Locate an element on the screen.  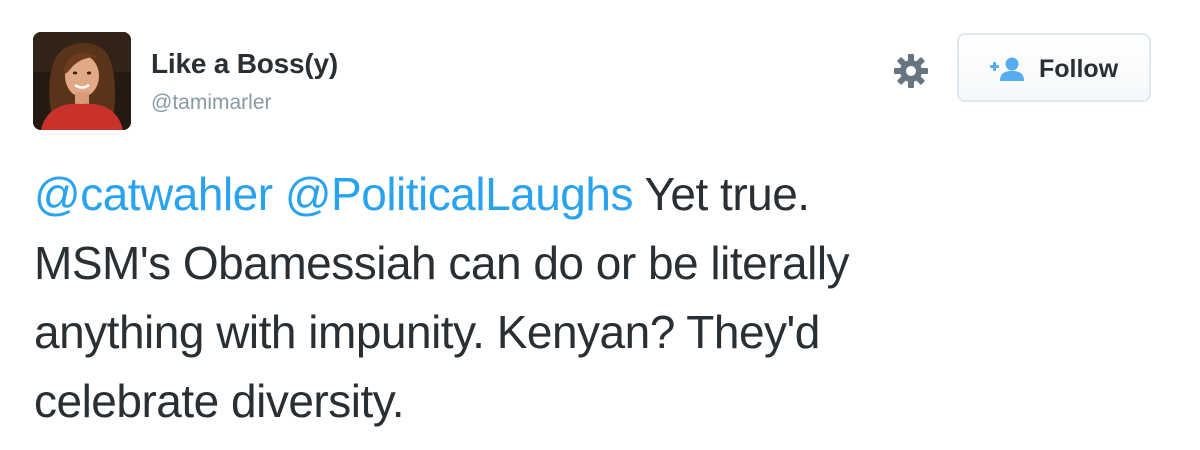
mention-link: @PoliticalLaughs is located at coordinates (459, 194).